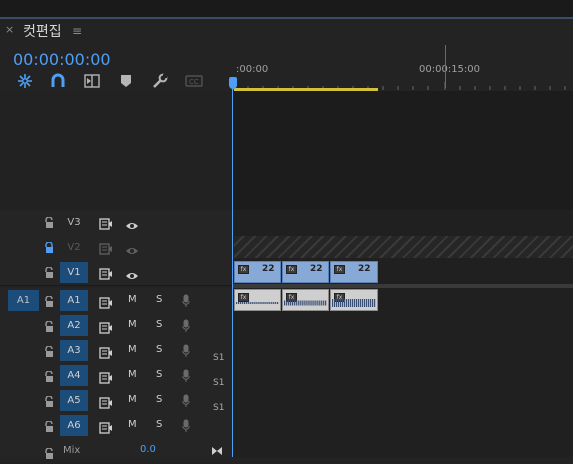  I want to click on empty-header-area, so click(116, 150).